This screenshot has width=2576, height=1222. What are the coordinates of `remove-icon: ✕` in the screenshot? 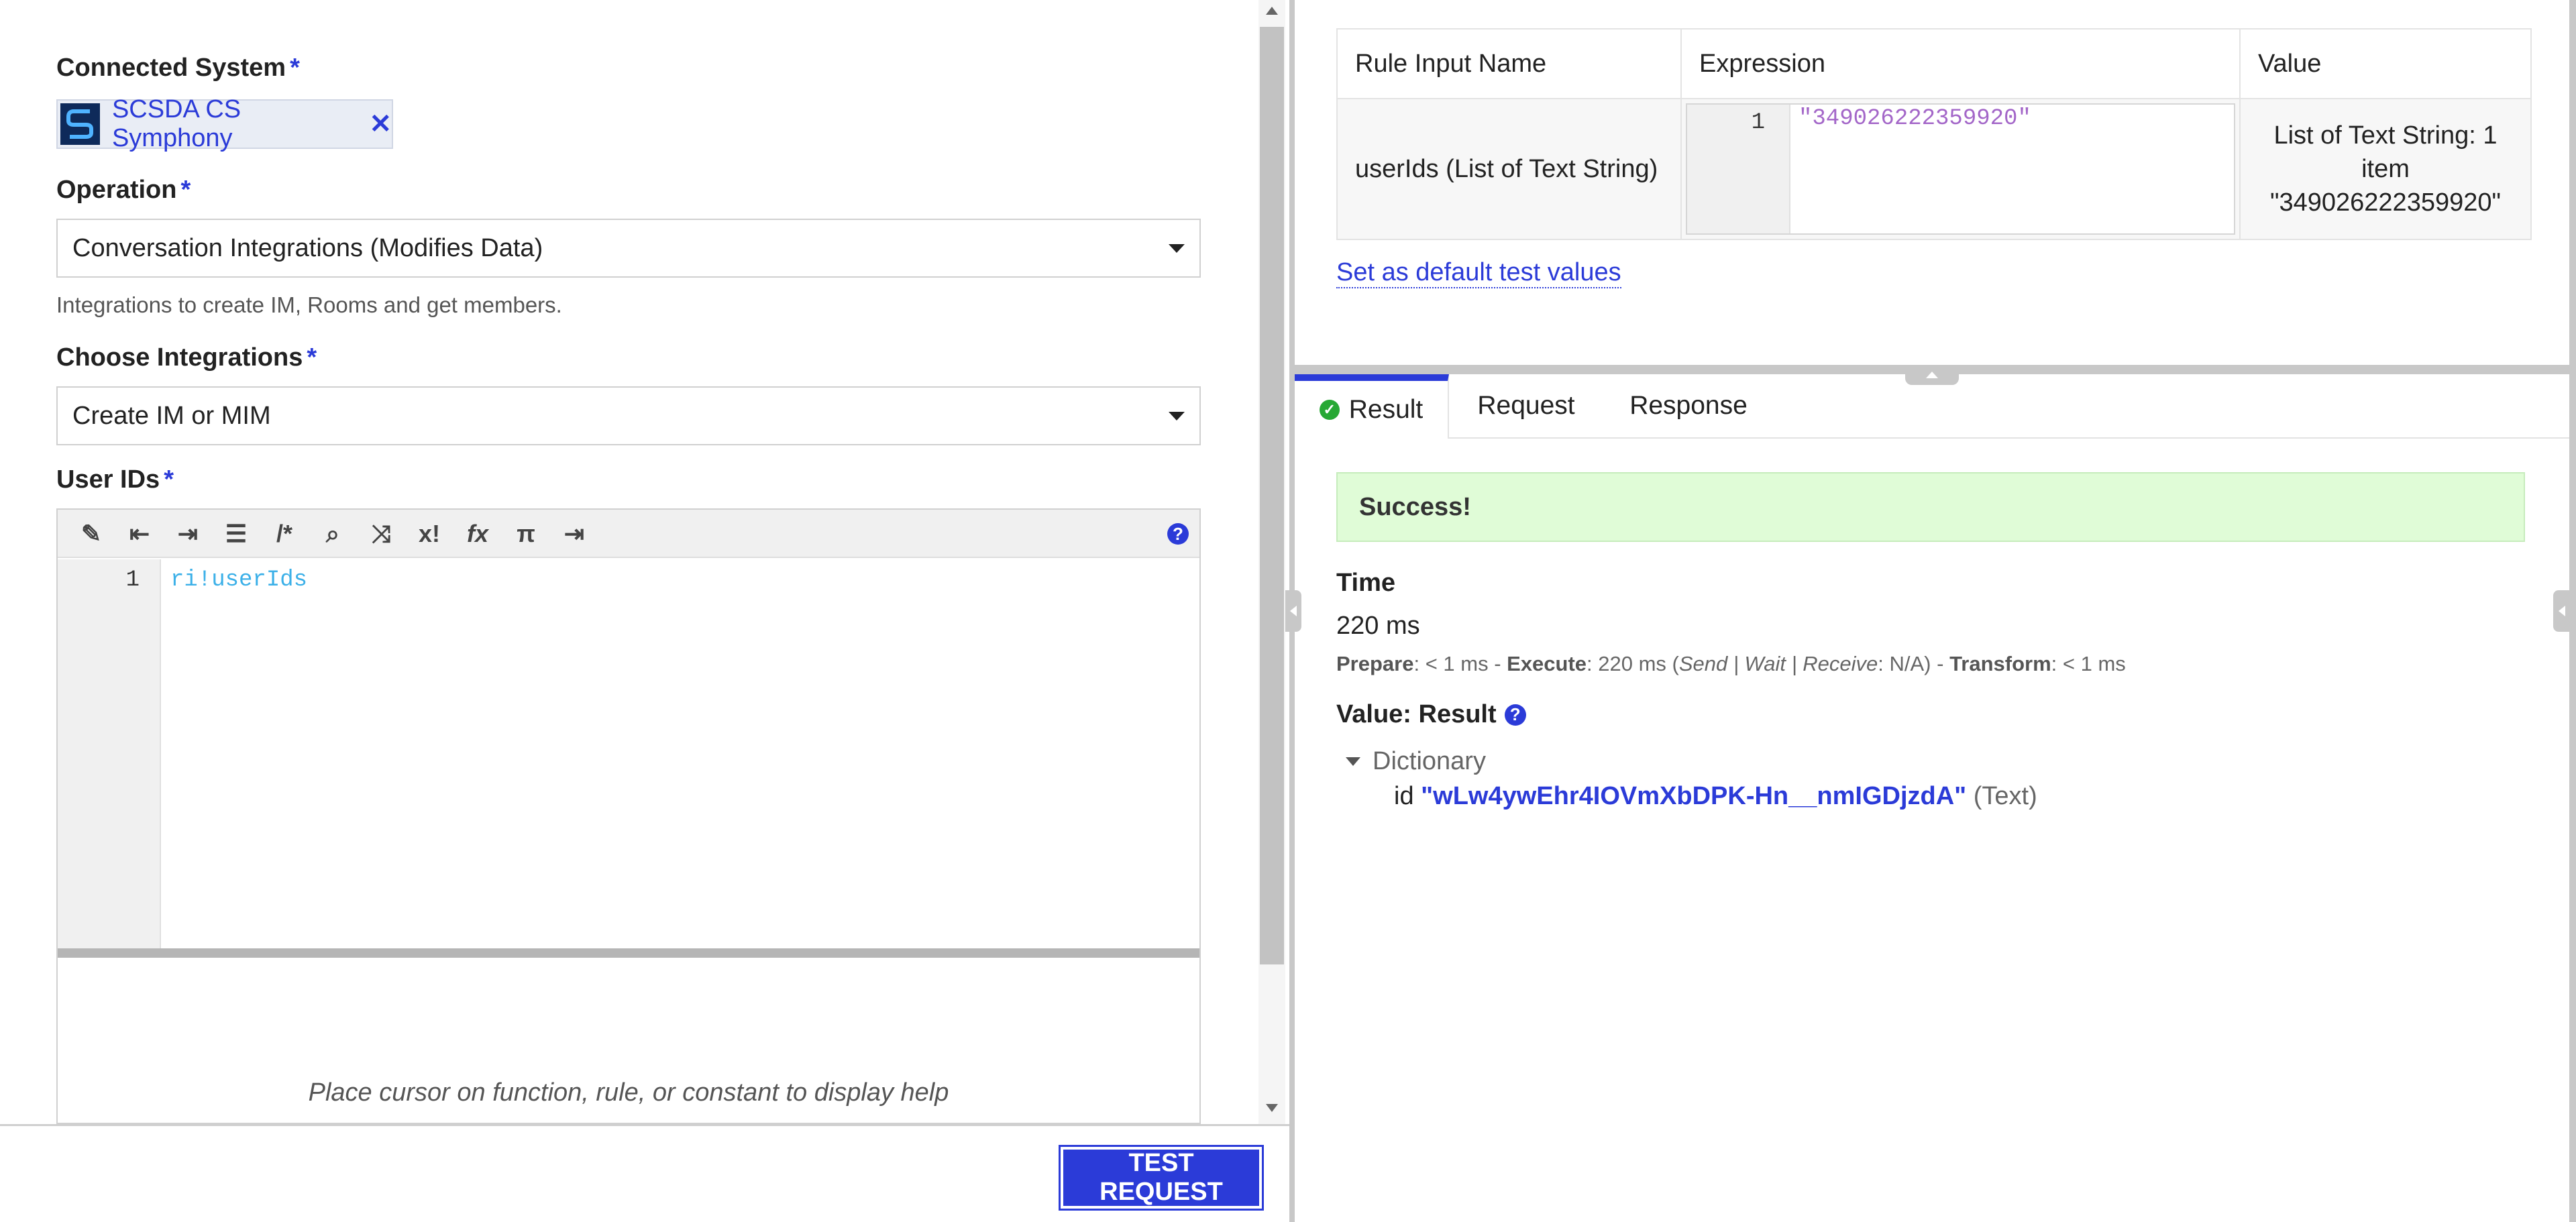 It's located at (380, 125).